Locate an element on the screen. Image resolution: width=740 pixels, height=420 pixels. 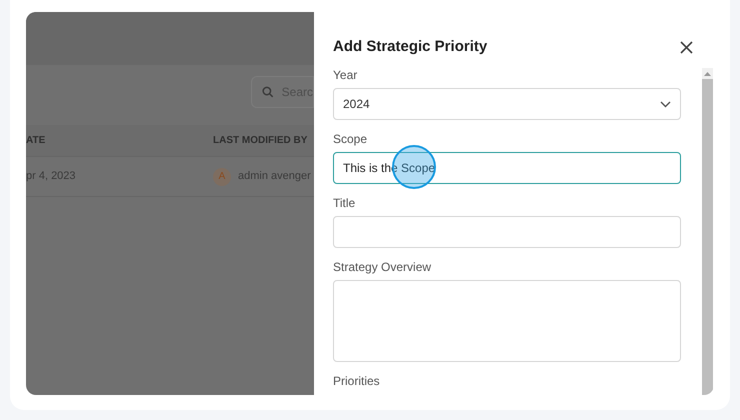
year-select: 2024 is located at coordinates (507, 104).